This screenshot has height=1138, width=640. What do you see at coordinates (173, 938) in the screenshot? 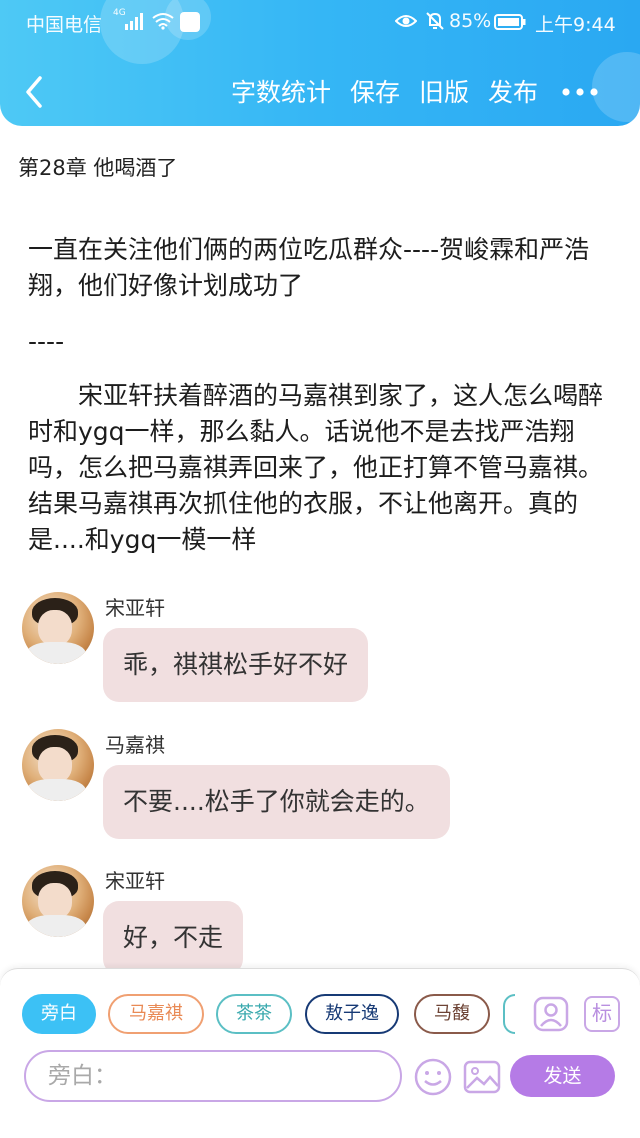
I see `message-bubble: 好，不走` at bounding box center [173, 938].